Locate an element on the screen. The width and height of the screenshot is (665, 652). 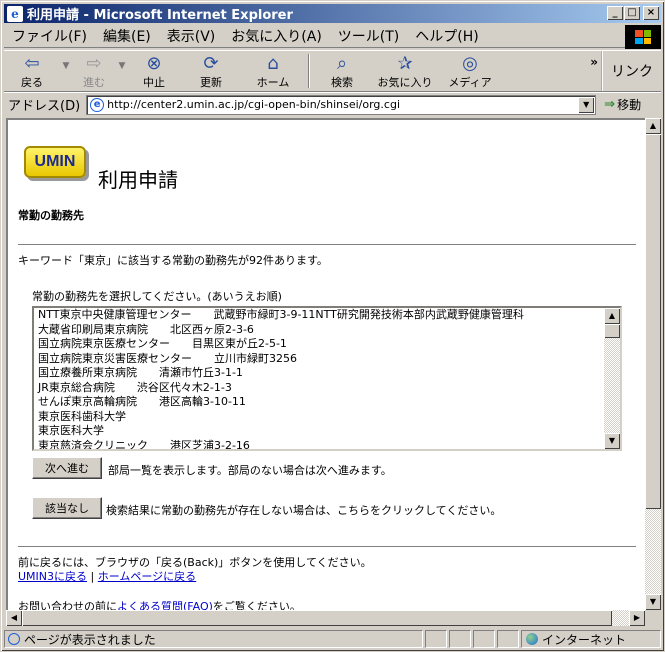
umin3-link: UMIN3に戻る is located at coordinates (52, 576).